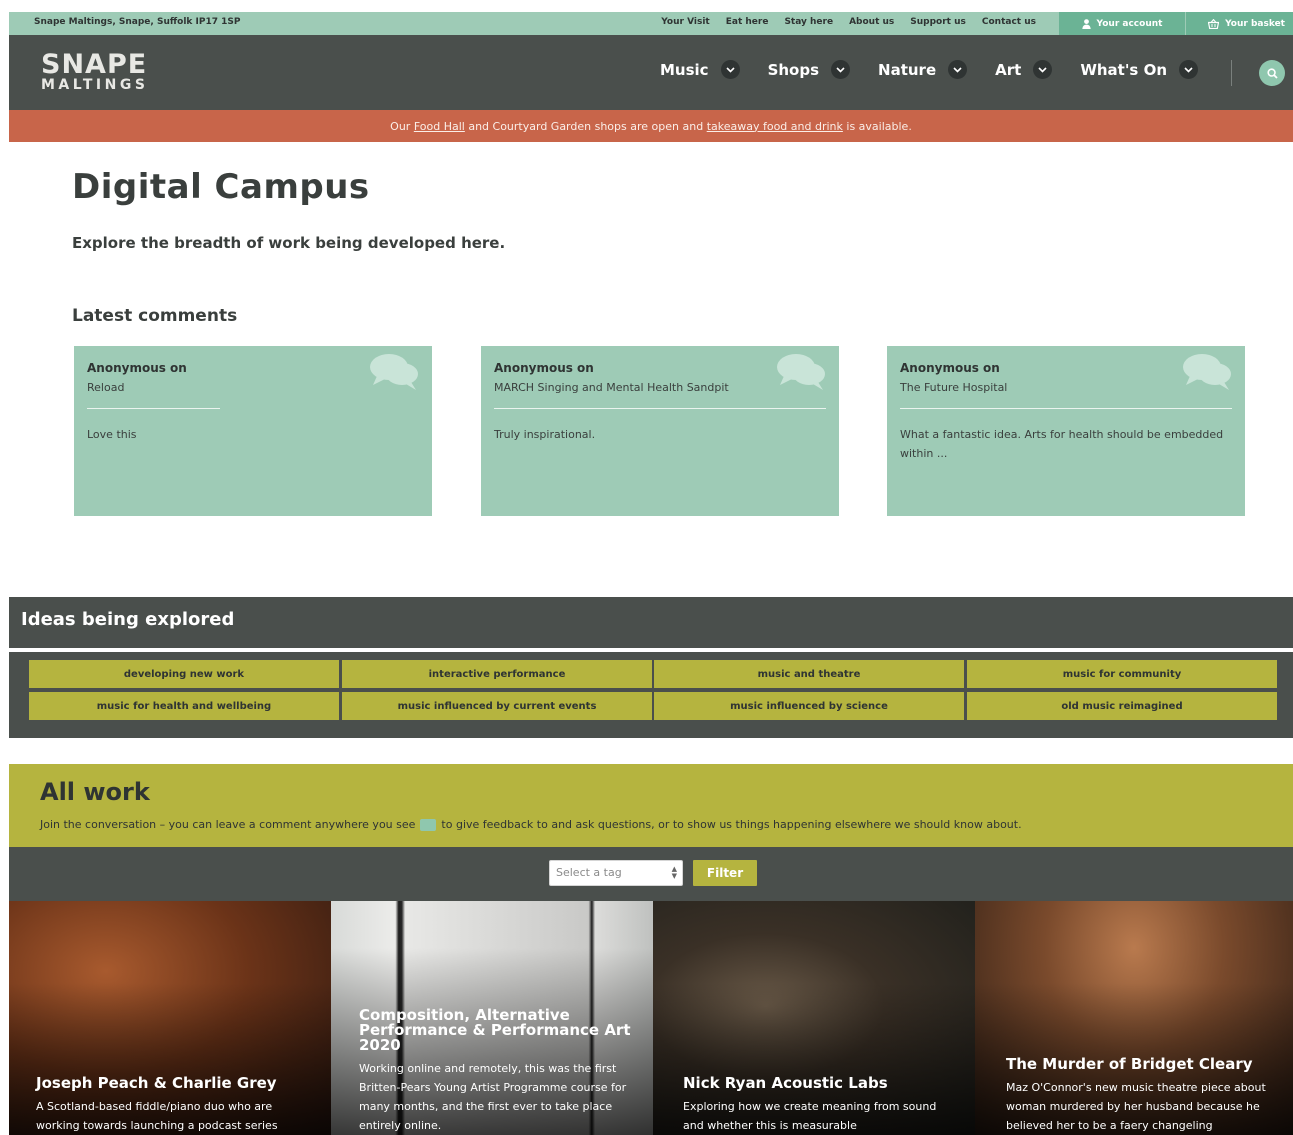 The height and width of the screenshot is (1135, 1293). I want to click on account-button: Your account, so click(1122, 23).